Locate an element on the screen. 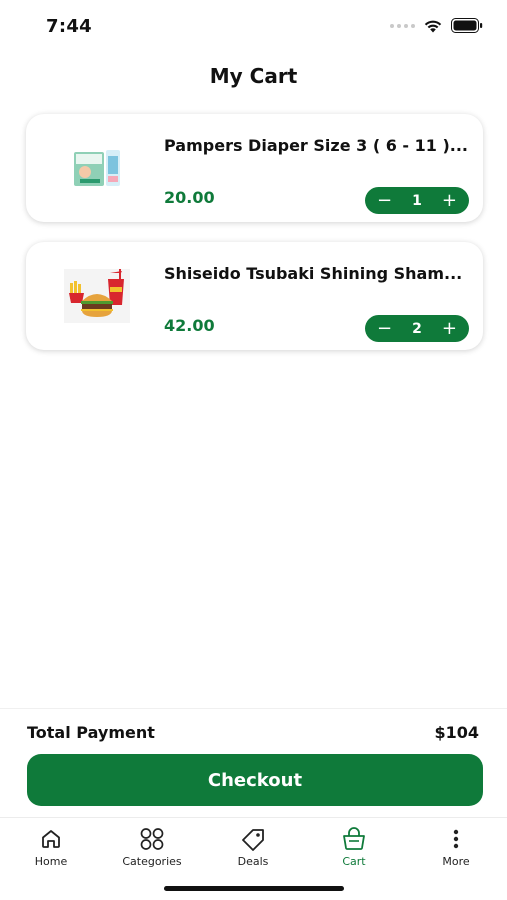 This screenshot has height=900, width=507. basket-icon is located at coordinates (354, 838).